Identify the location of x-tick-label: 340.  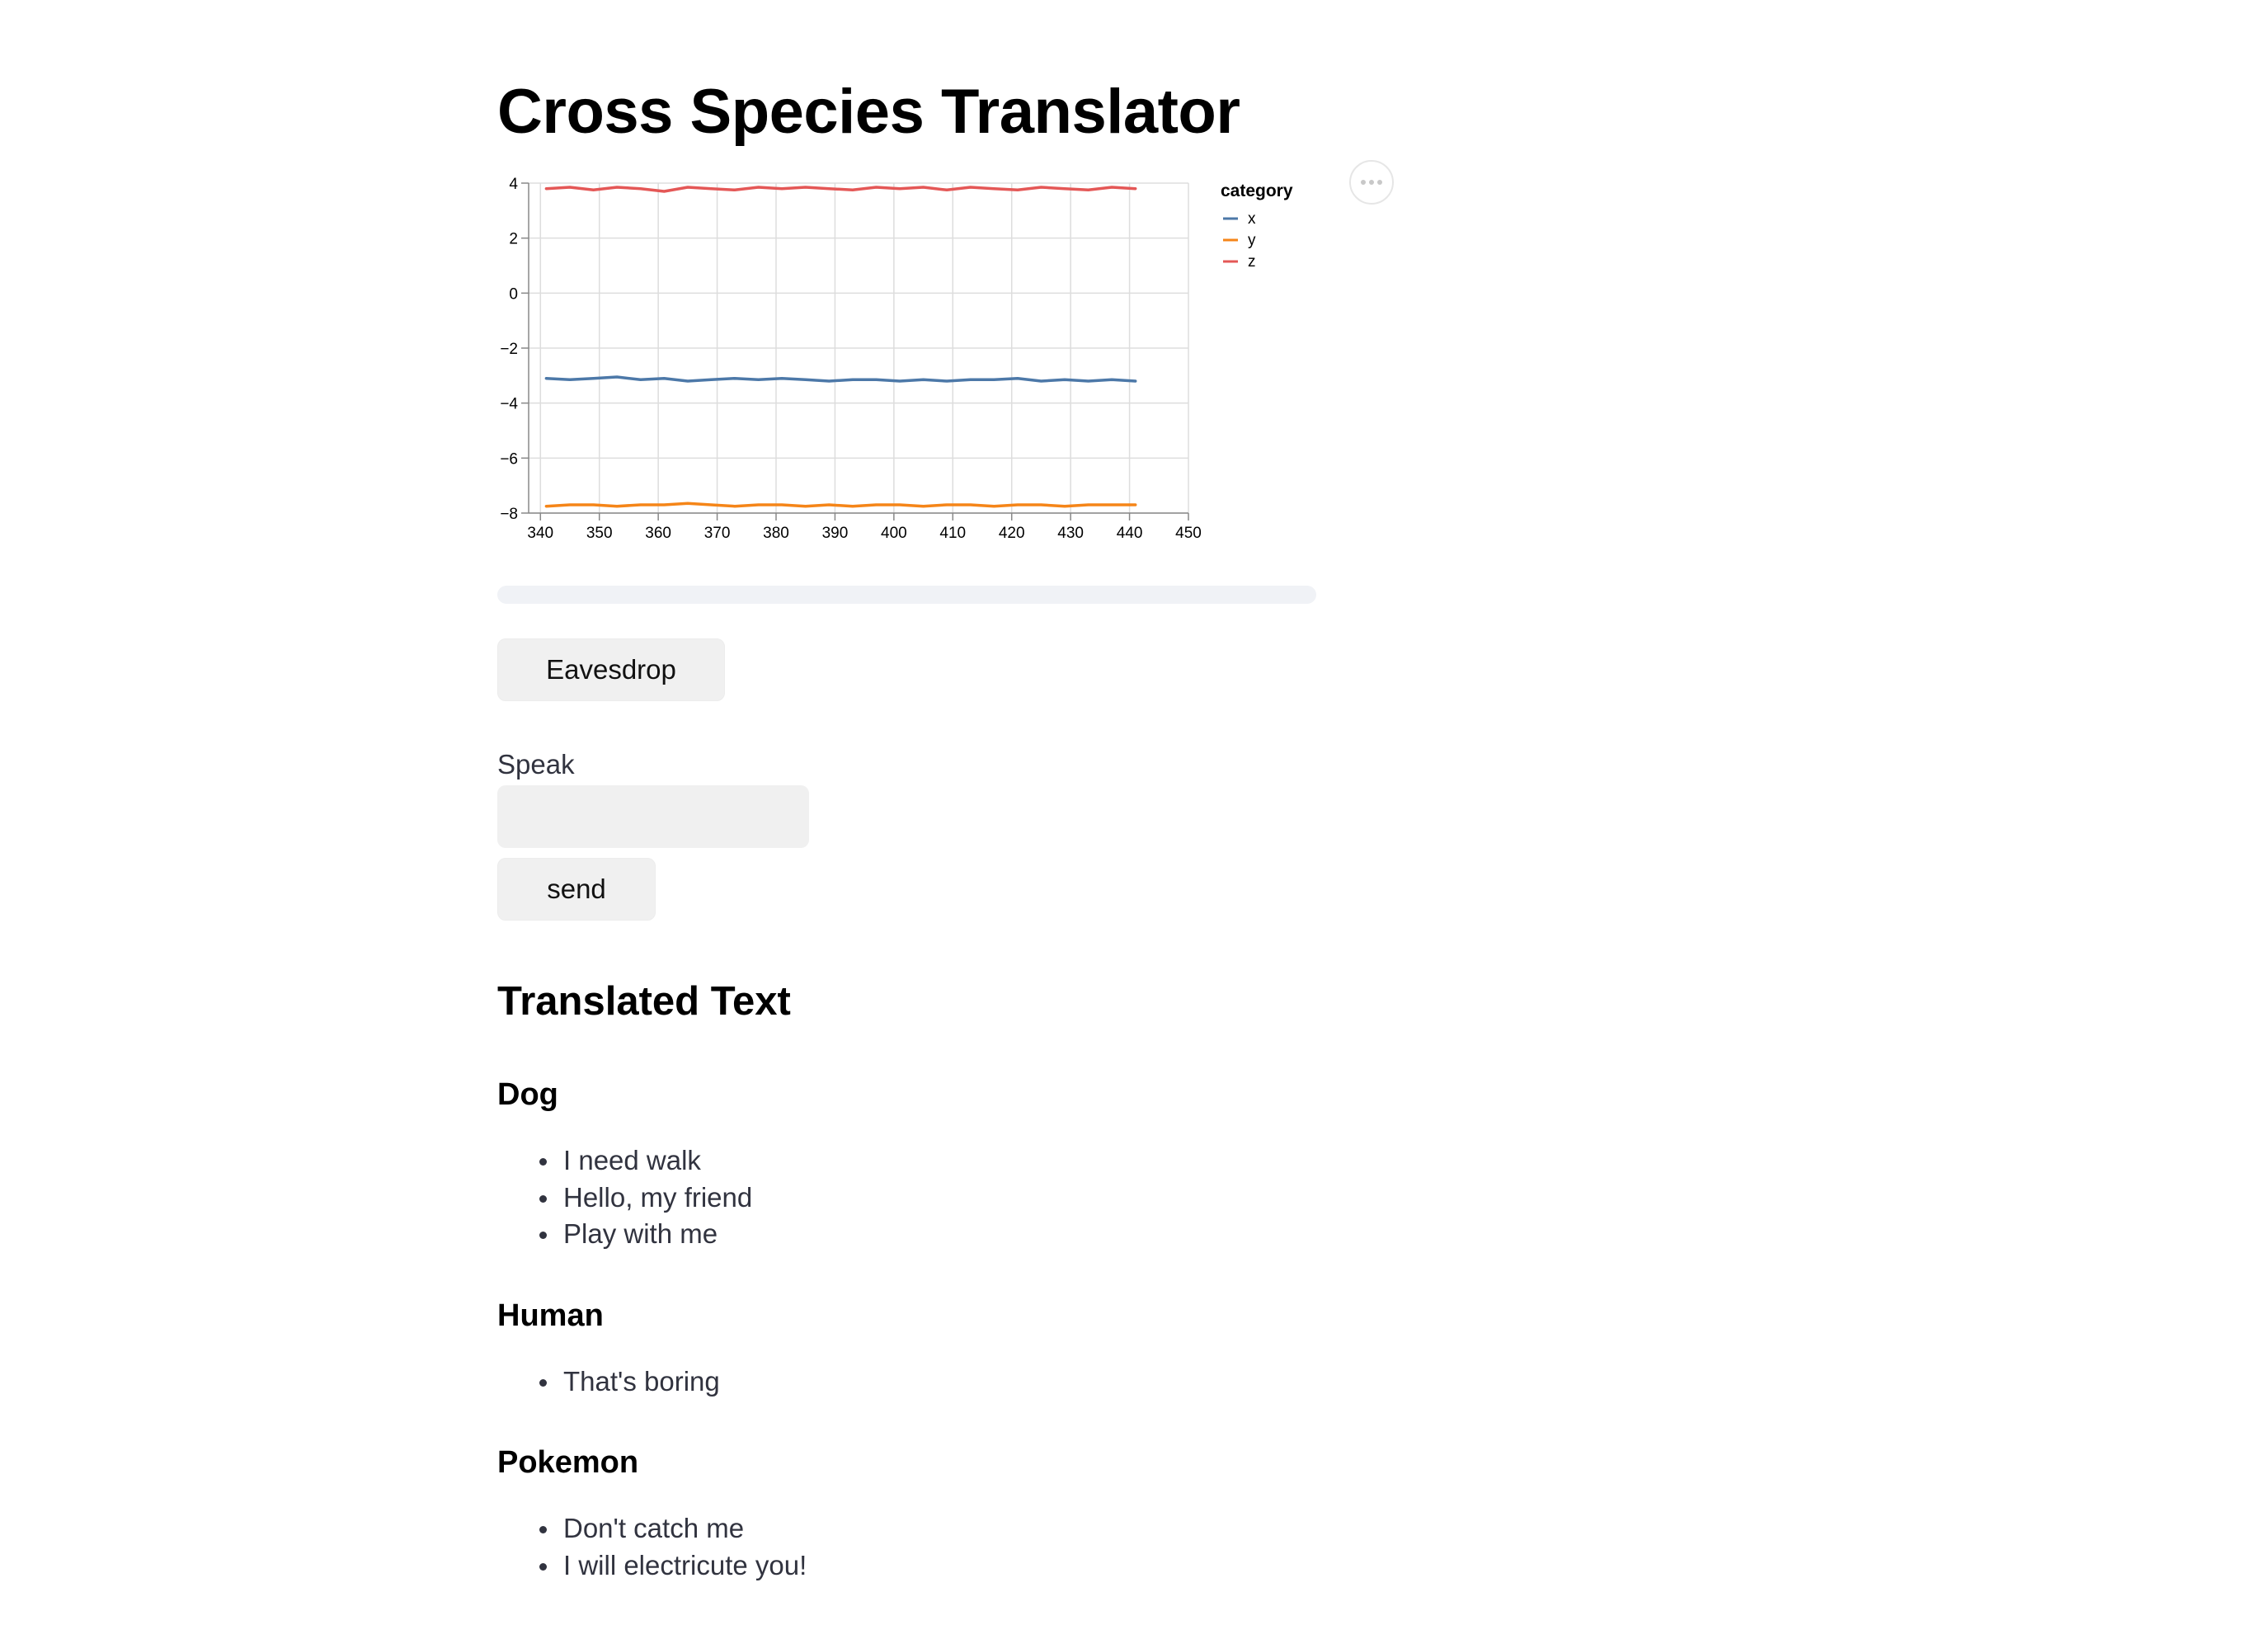
(540, 533).